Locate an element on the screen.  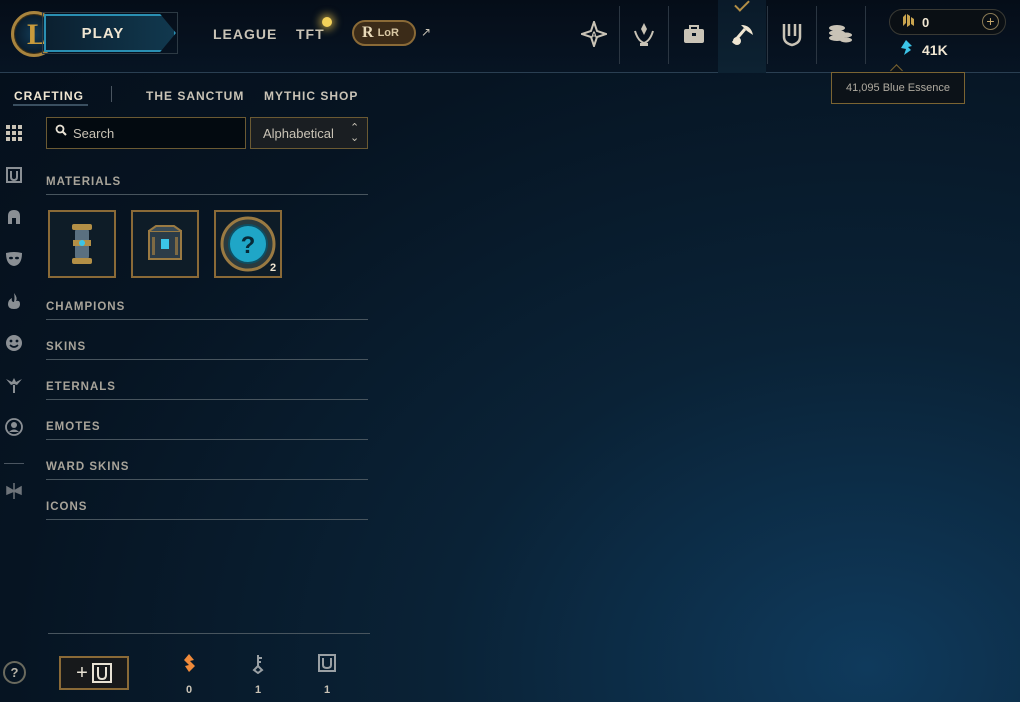
riot-points-icon is located at coordinates (908, 22).